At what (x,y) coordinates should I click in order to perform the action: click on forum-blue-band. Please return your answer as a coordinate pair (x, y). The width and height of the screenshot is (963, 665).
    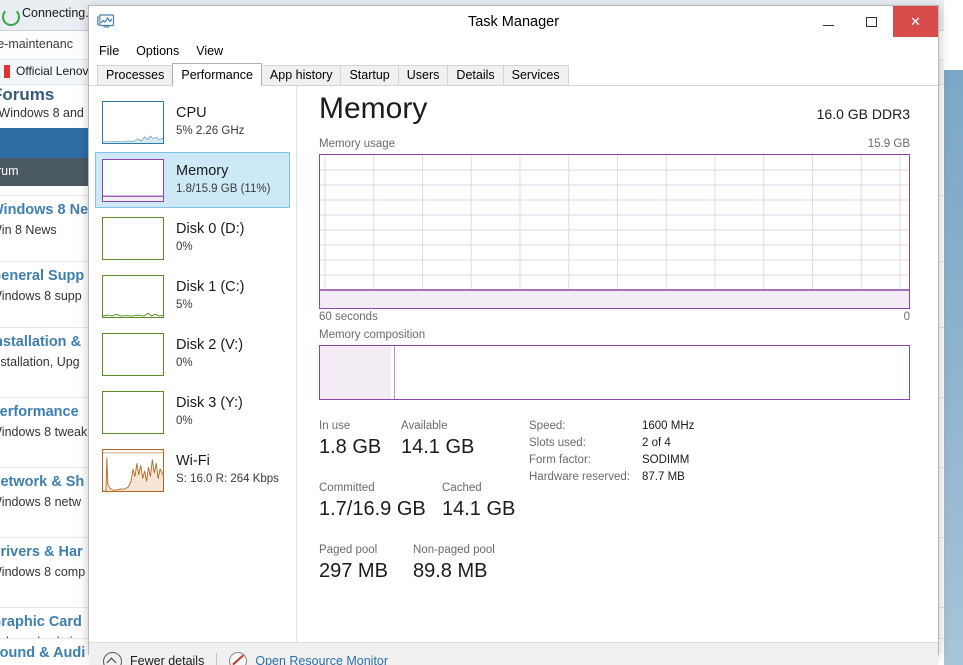
    Looking at the image, I should click on (46, 143).